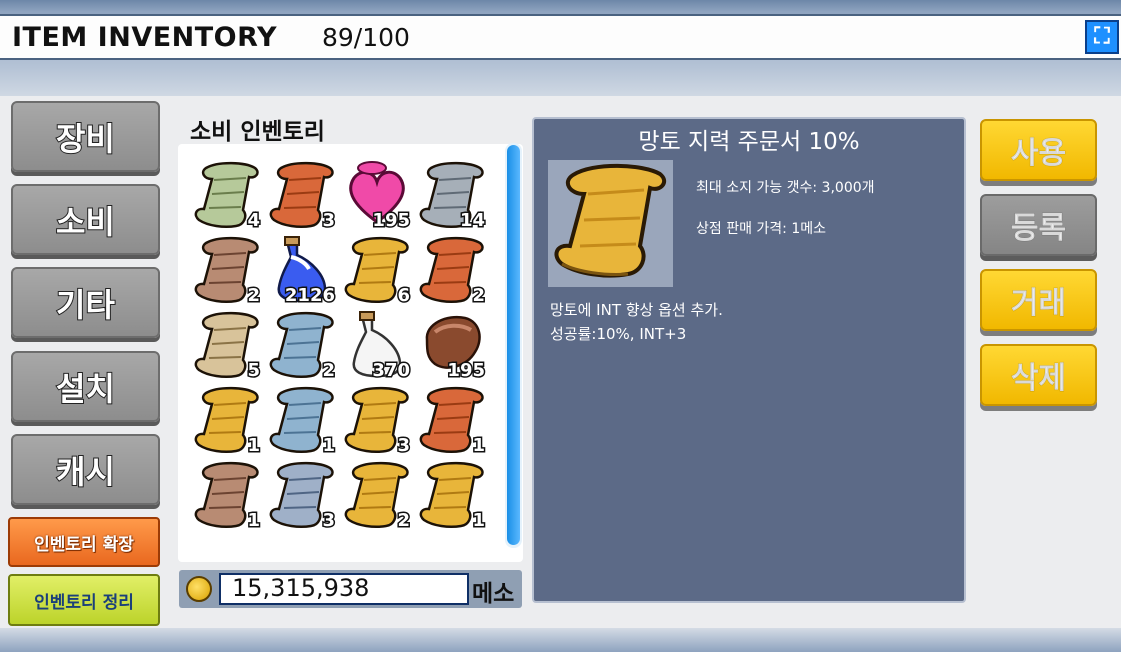 This screenshot has height=652, width=1121. Describe the element at coordinates (257, 132) in the screenshot. I see `section-title: 소비 인벤토리` at that location.